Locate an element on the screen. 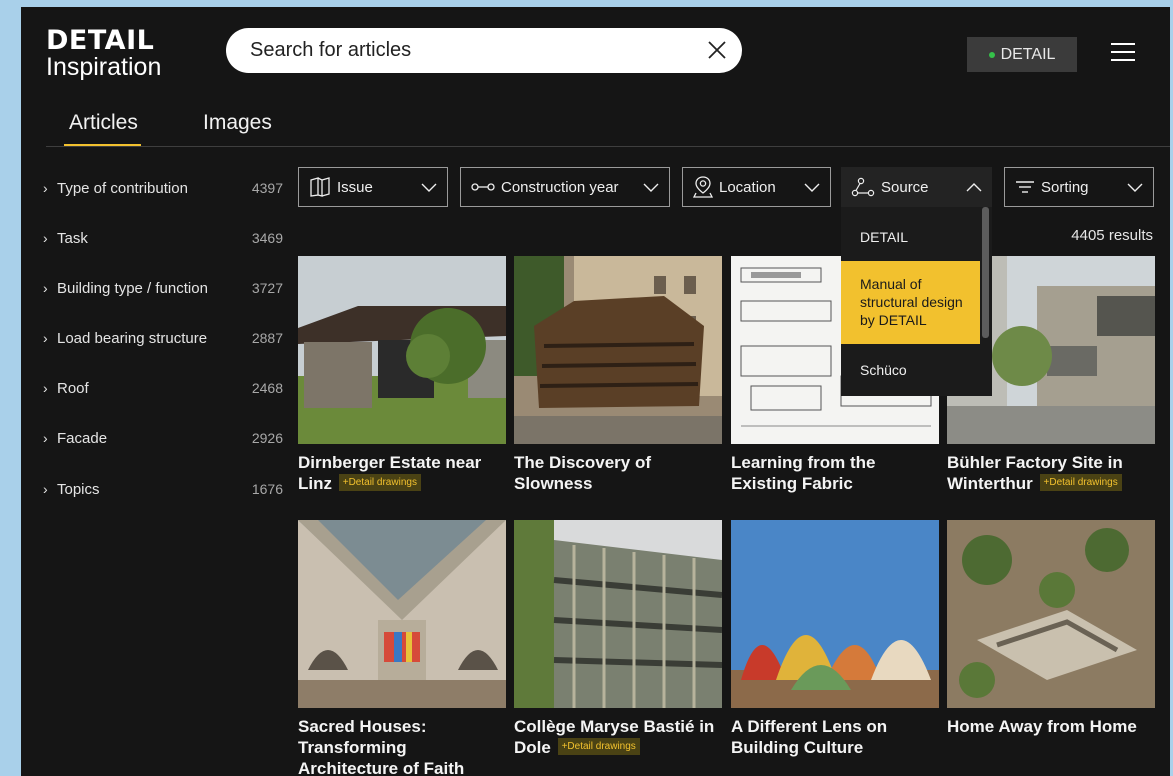 Image resolution: width=1173 pixels, height=776 pixels. filter-sorting: Sorting is located at coordinates (1079, 187).